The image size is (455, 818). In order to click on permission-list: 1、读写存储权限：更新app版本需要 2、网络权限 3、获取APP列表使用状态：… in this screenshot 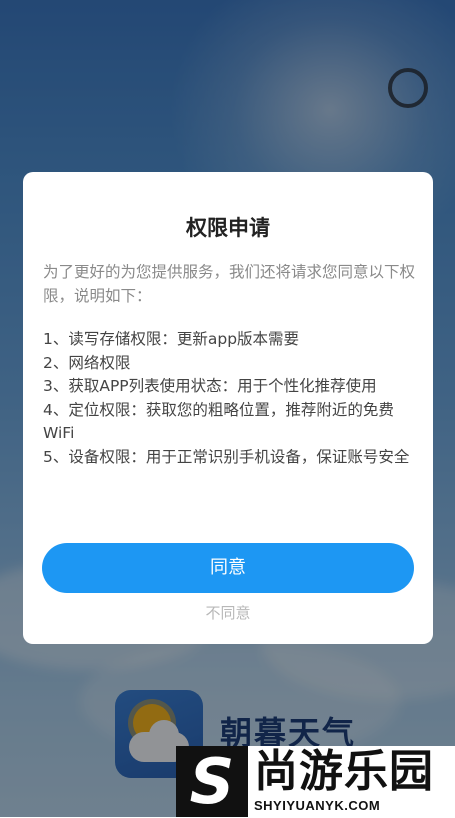, I will do `click(229, 398)`.